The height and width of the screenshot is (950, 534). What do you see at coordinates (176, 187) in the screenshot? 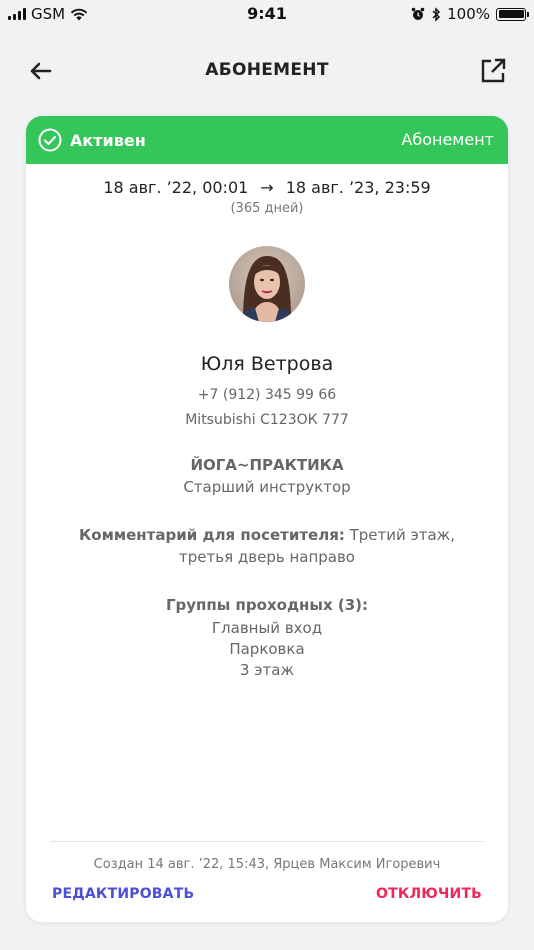
I see `period-start: 18 авг. ’22, 00:01` at bounding box center [176, 187].